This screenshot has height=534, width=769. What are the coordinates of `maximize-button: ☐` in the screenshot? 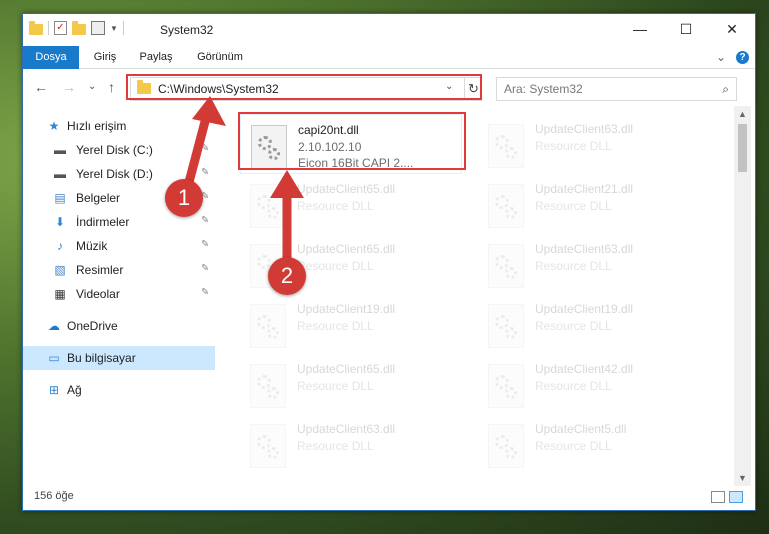 It's located at (686, 30).